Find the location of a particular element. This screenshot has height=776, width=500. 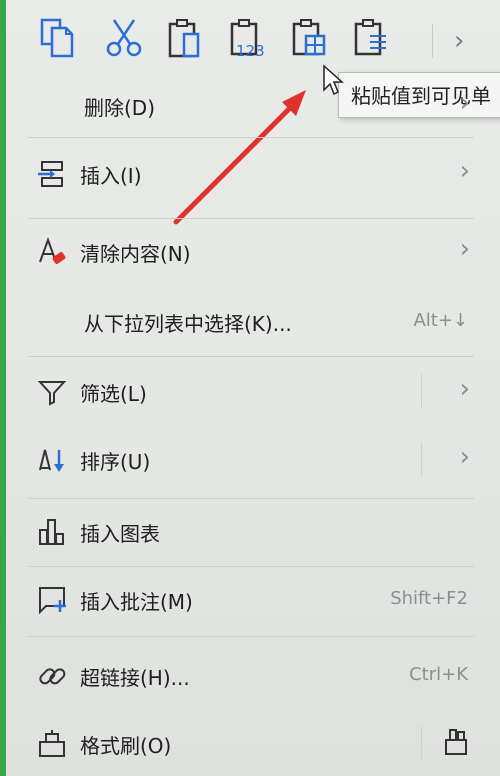

menu-item-label: 清除内容(N) is located at coordinates (135, 254).